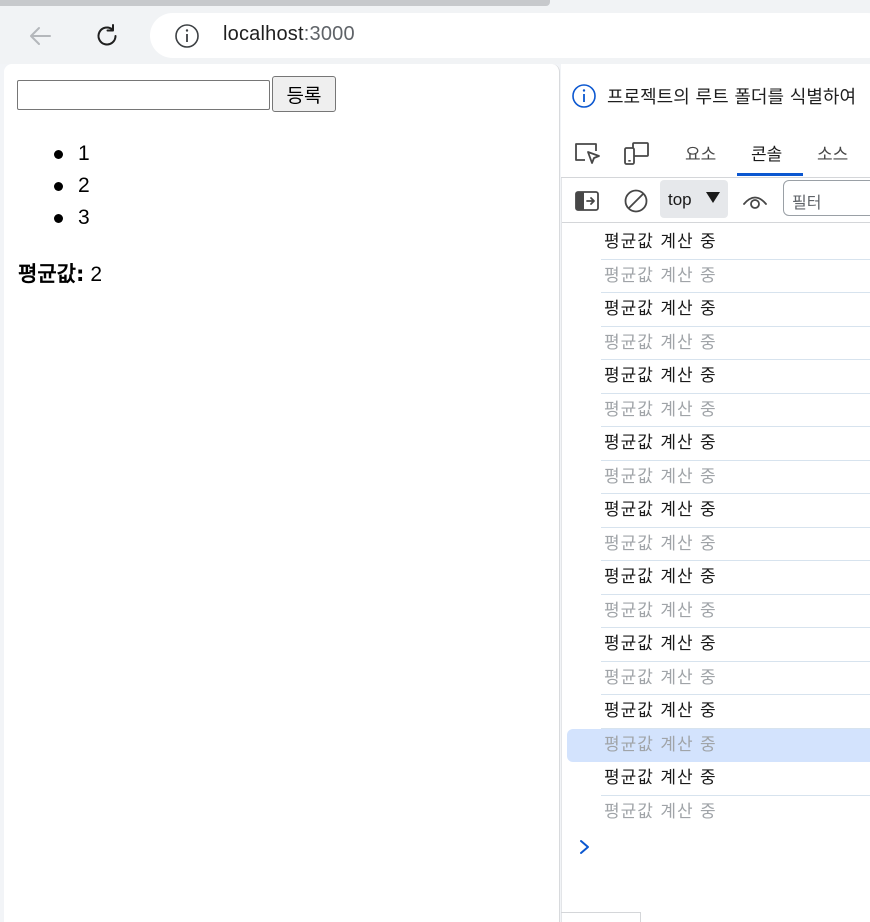 The width and height of the screenshot is (870, 922). I want to click on active-tab-indicator, so click(770, 174).